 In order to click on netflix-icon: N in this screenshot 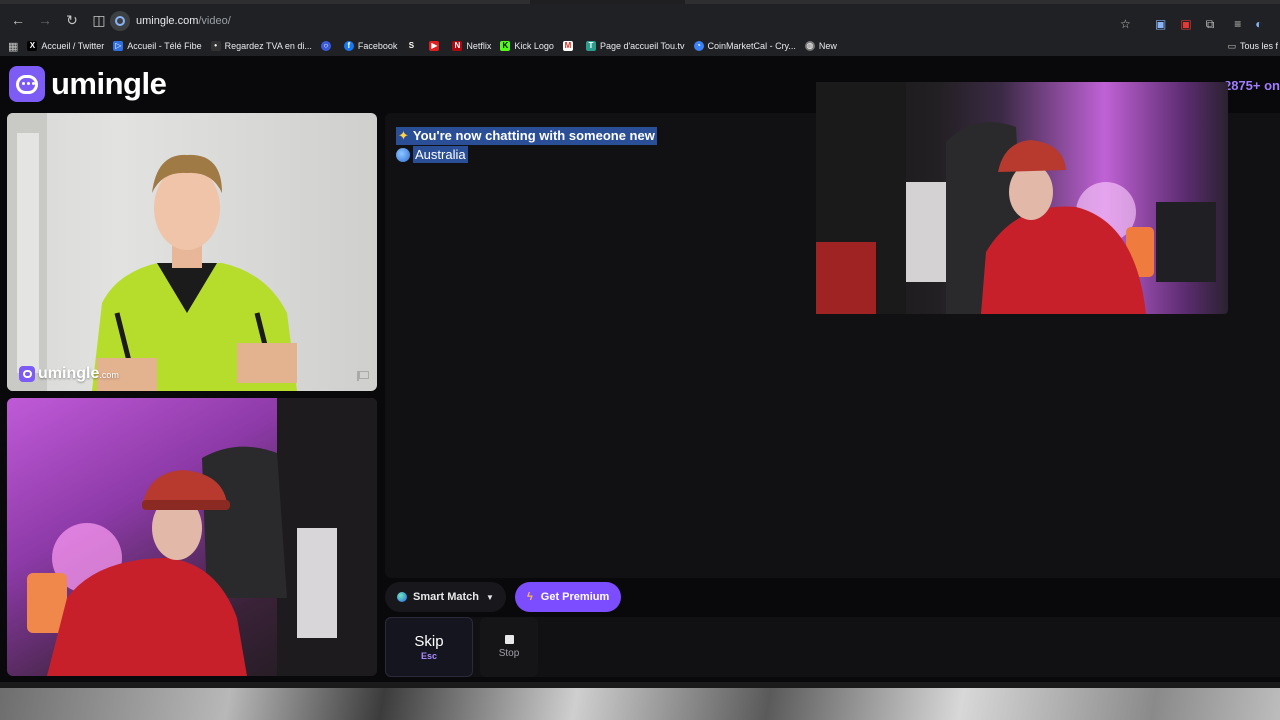, I will do `click(457, 46)`.